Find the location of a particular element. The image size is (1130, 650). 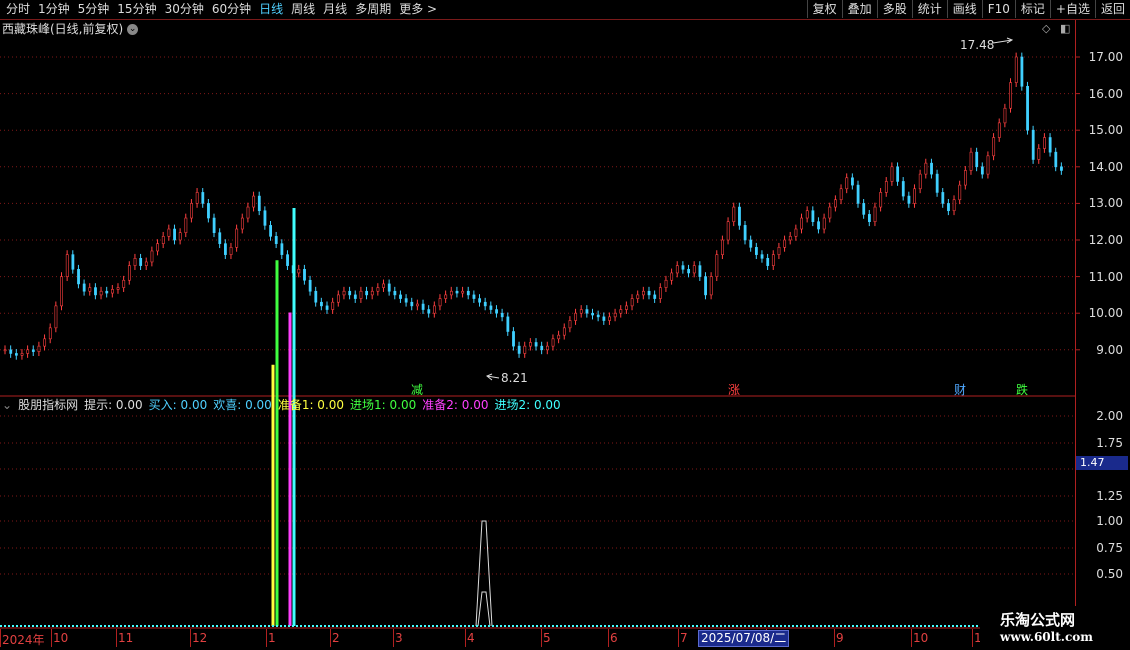

indicator-value: 进场2: 0.00 is located at coordinates (527, 405).